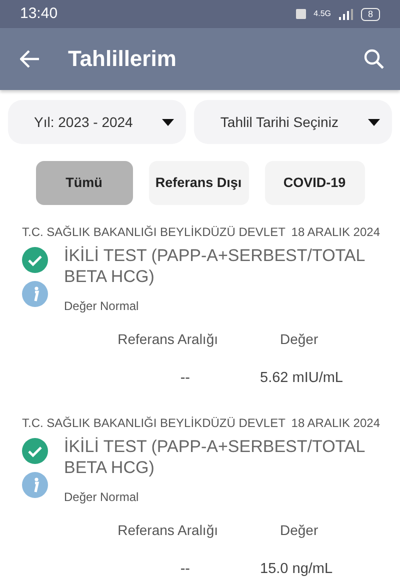 The width and height of the screenshot is (400, 577). Describe the element at coordinates (314, 183) in the screenshot. I see `filter-tab: COVID-19` at that location.